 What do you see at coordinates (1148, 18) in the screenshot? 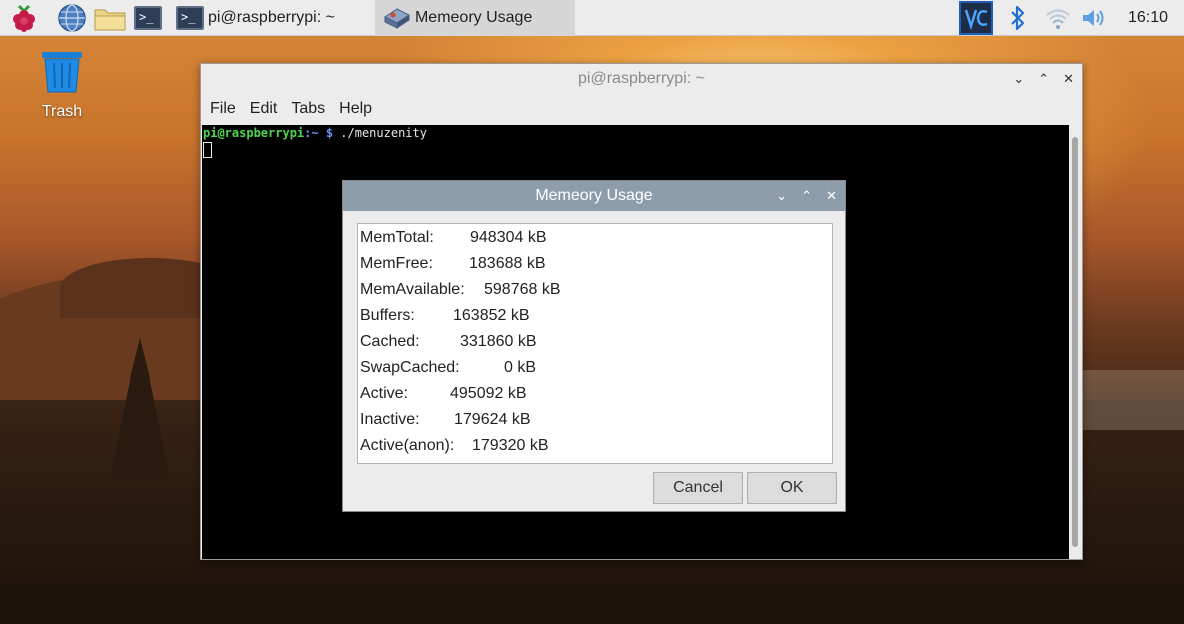
I see `clock: 16:10` at bounding box center [1148, 18].